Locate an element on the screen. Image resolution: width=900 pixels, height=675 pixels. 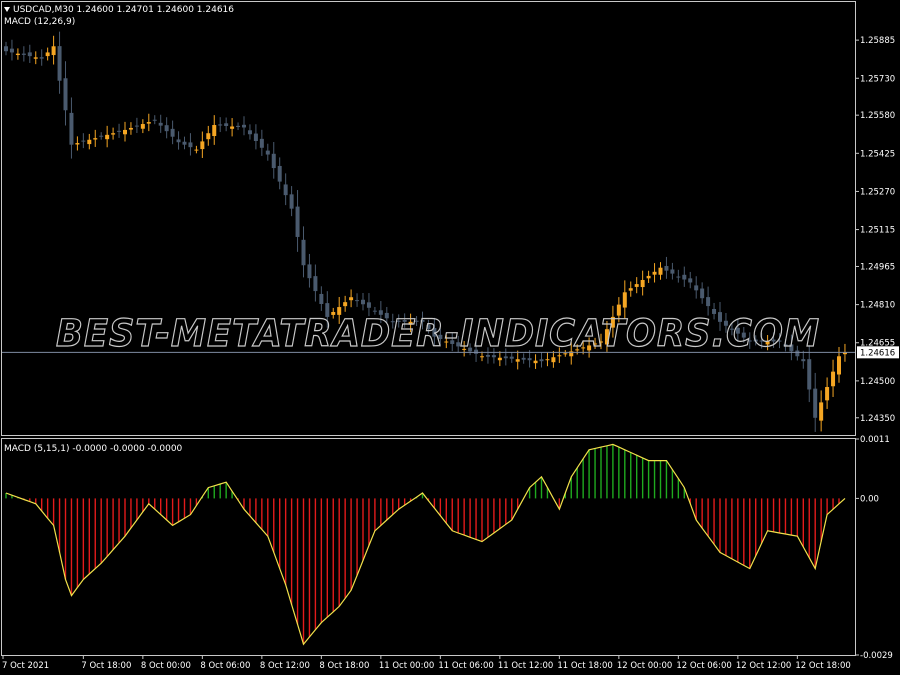
price-tick-label: 1.24965 is located at coordinates (877, 267).